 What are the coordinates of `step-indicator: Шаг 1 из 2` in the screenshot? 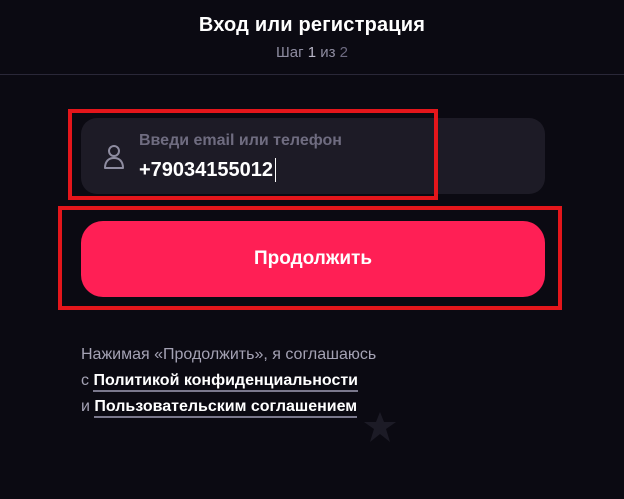 It's located at (312, 52).